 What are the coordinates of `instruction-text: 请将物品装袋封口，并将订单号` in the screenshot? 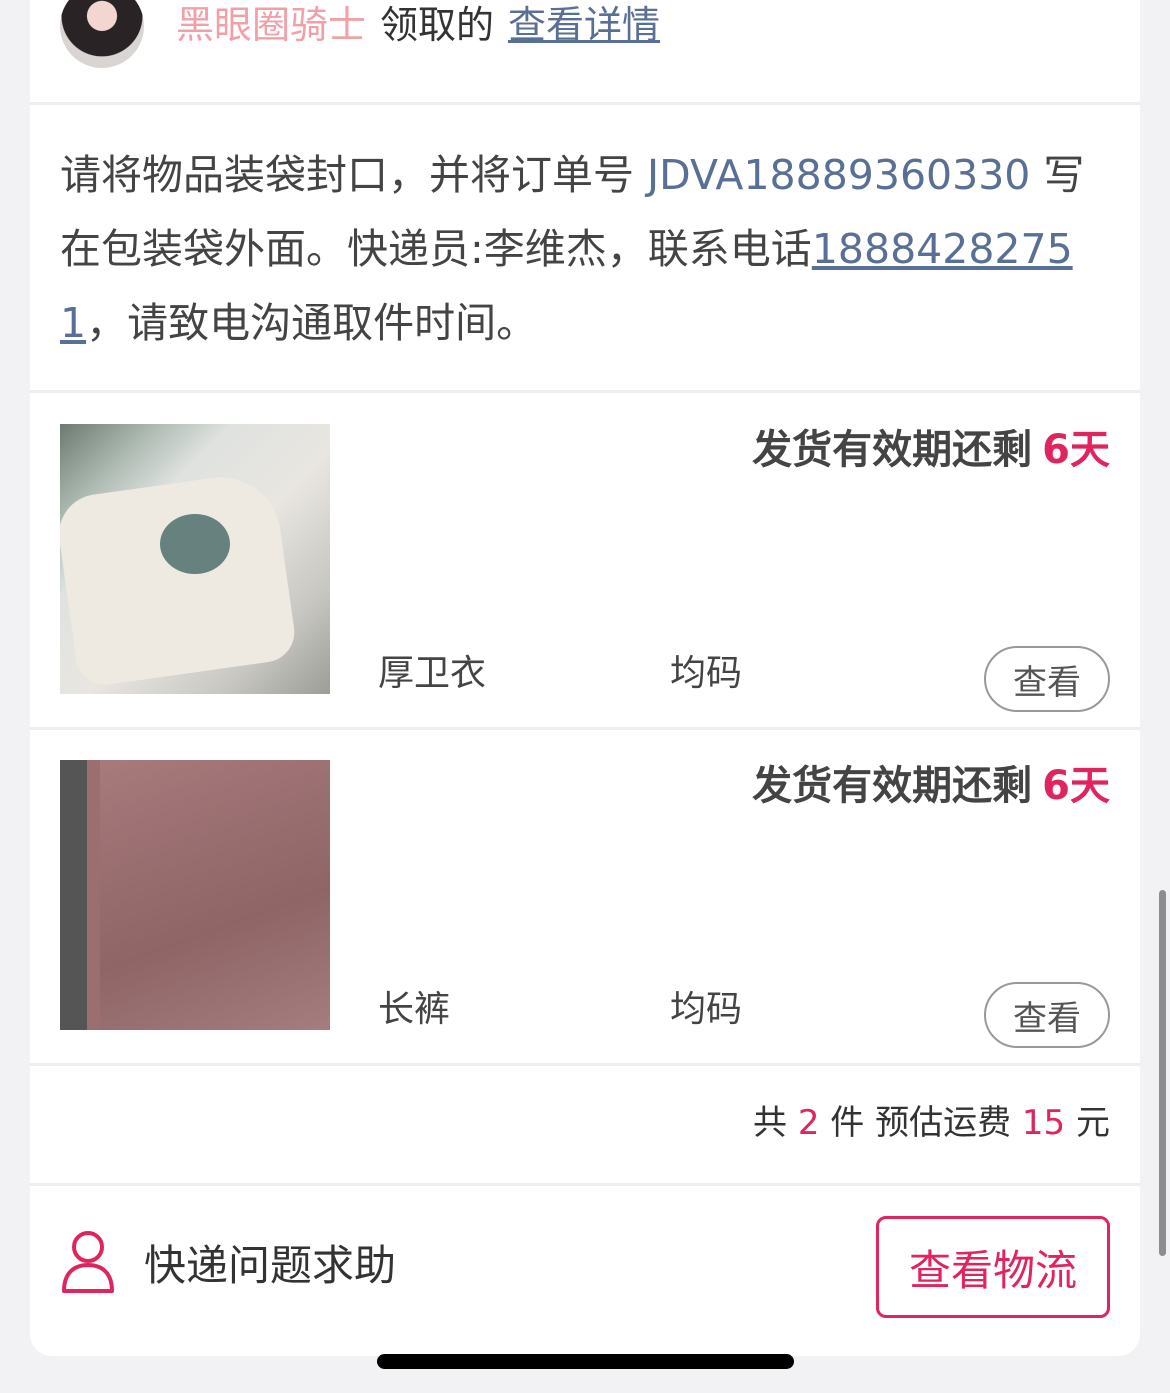 It's located at (354, 175).